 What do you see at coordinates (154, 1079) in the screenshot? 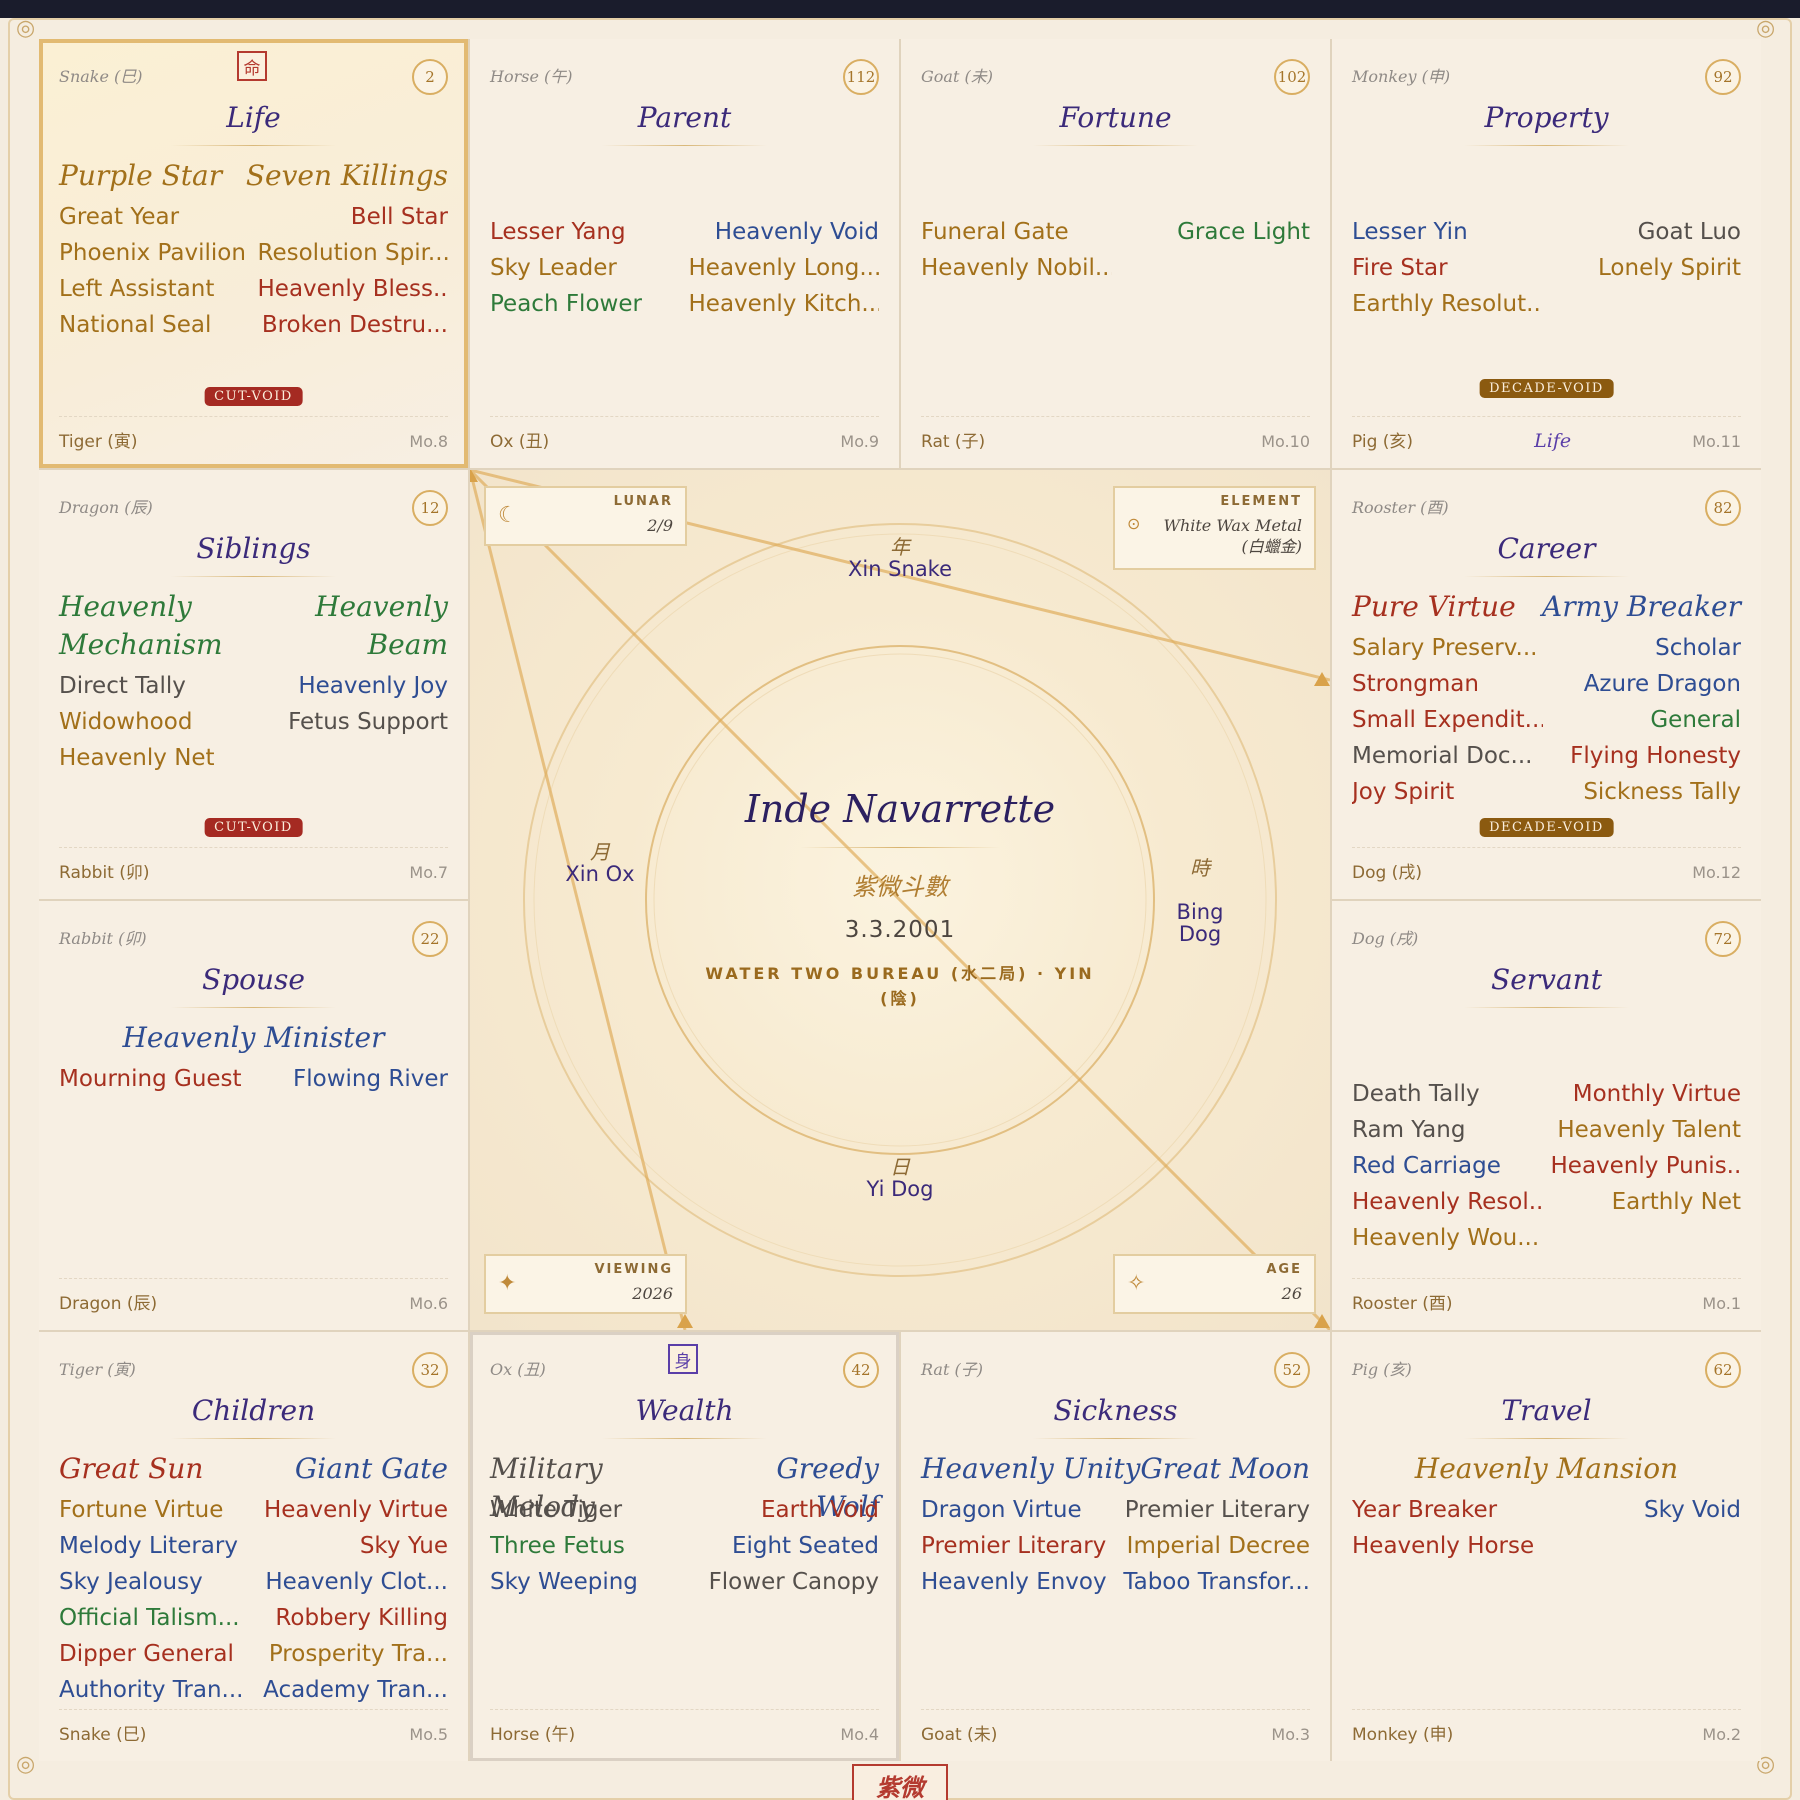
I see `minor-star: Mourning Guest` at bounding box center [154, 1079].